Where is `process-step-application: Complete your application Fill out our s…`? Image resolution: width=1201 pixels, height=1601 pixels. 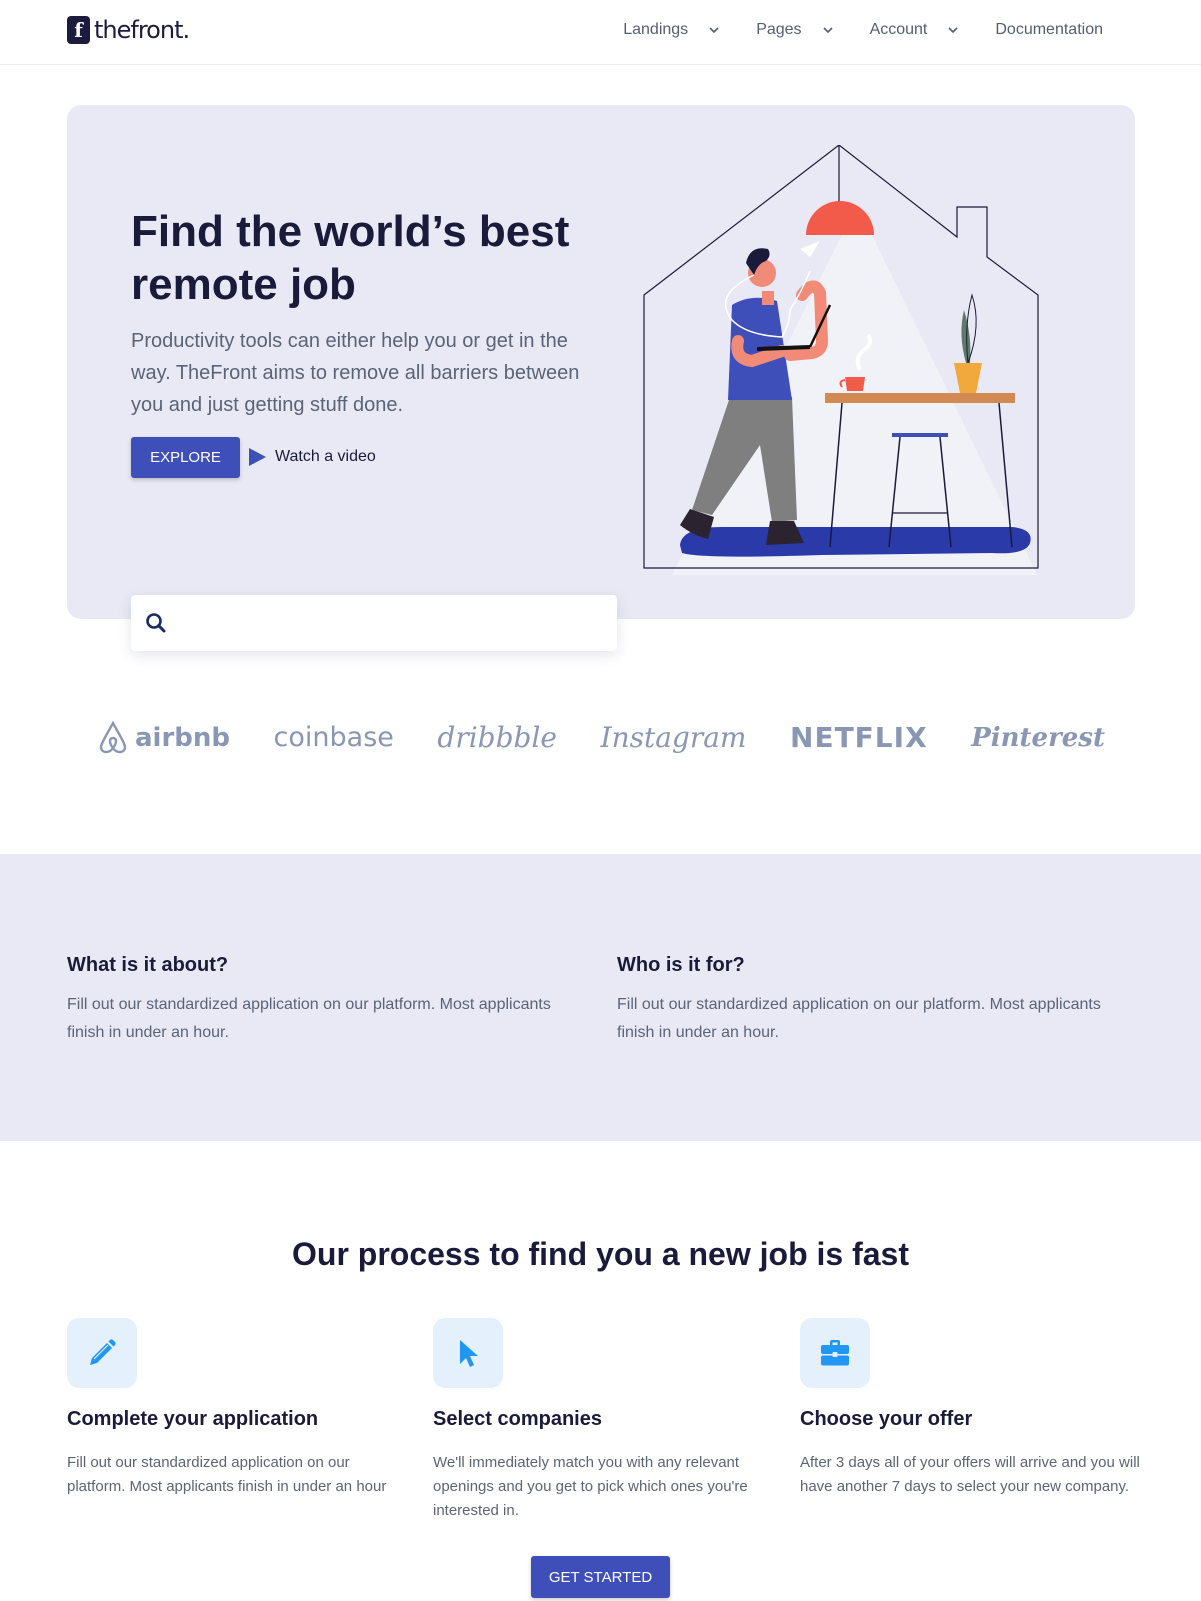 process-step-application: Complete your application Fill out our s… is located at coordinates (239, 1408).